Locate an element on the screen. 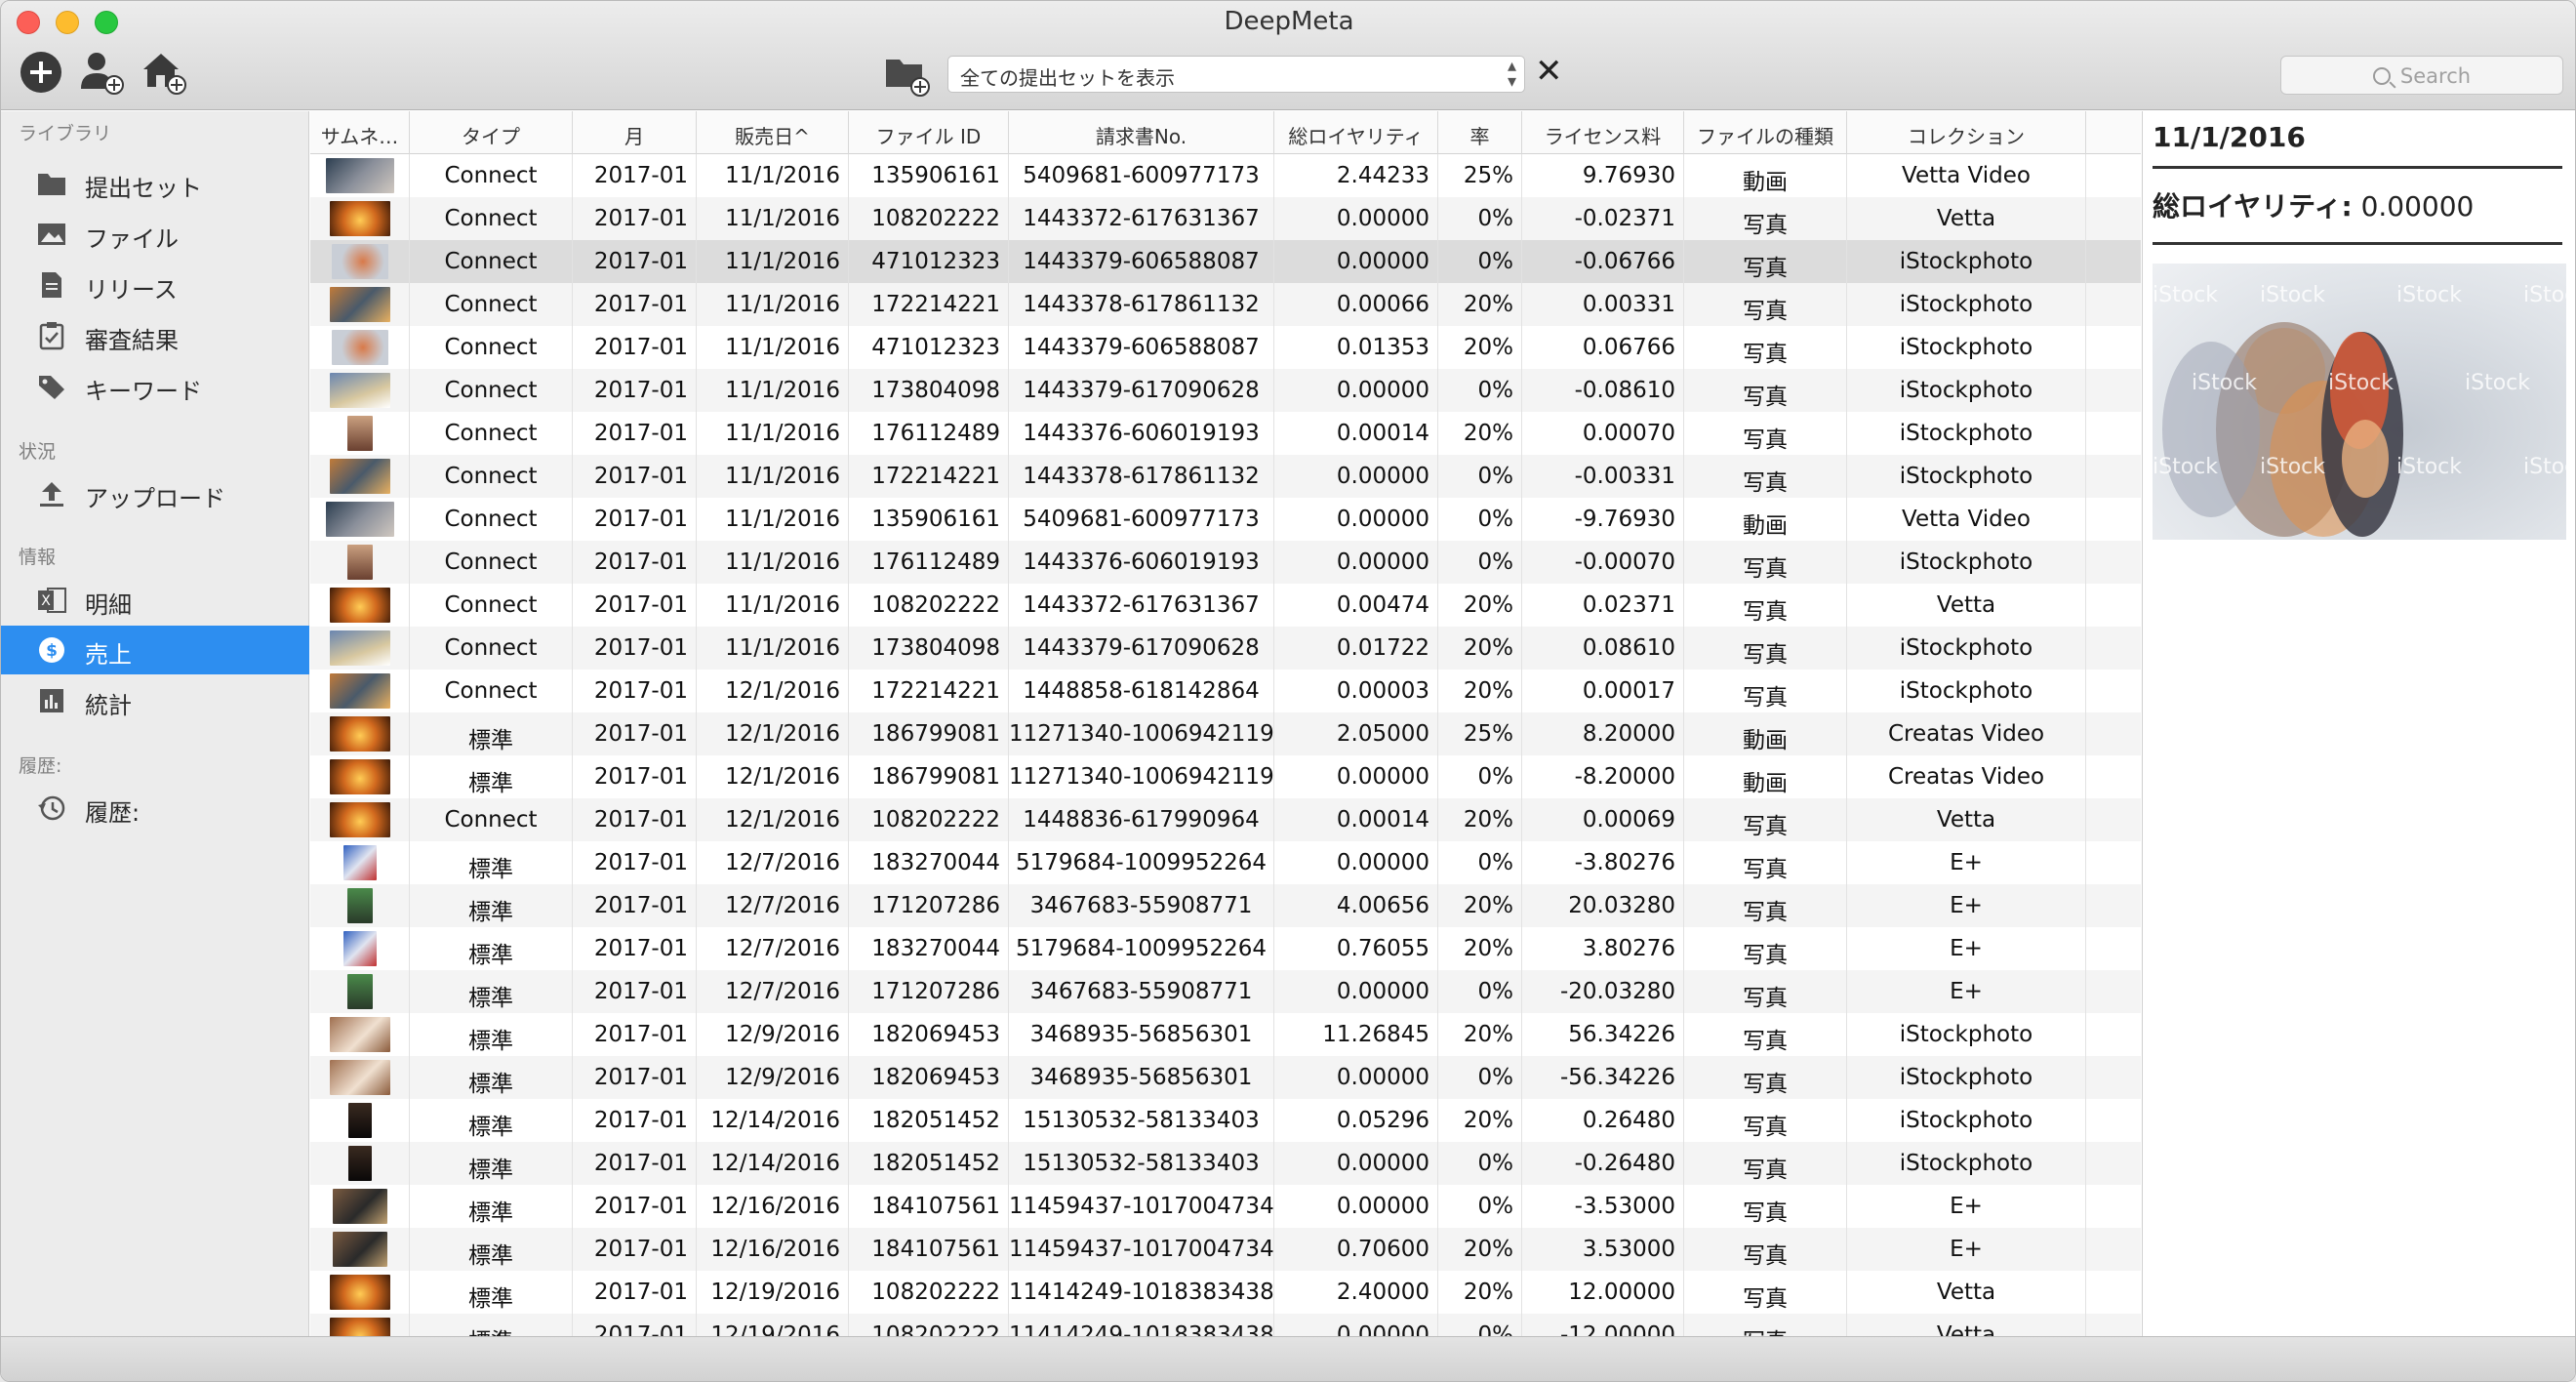 This screenshot has height=1382, width=2576. add-user-icon is located at coordinates (101, 73).